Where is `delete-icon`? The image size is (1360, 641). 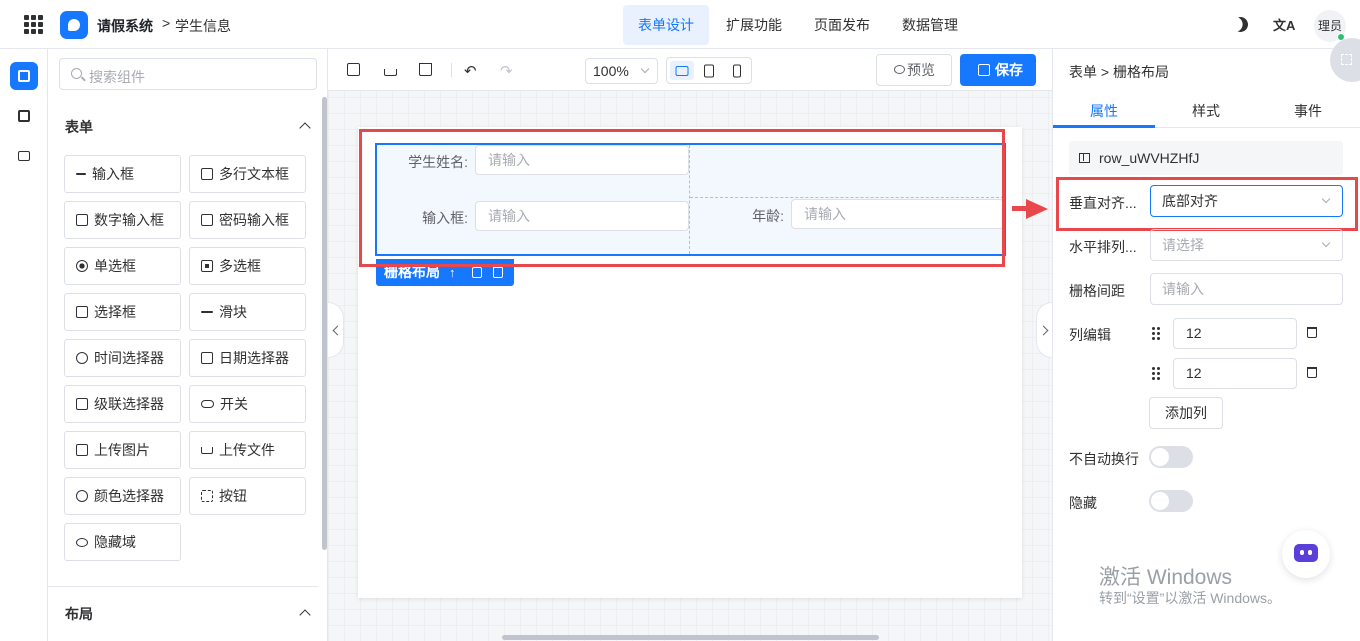 delete-icon is located at coordinates (498, 272).